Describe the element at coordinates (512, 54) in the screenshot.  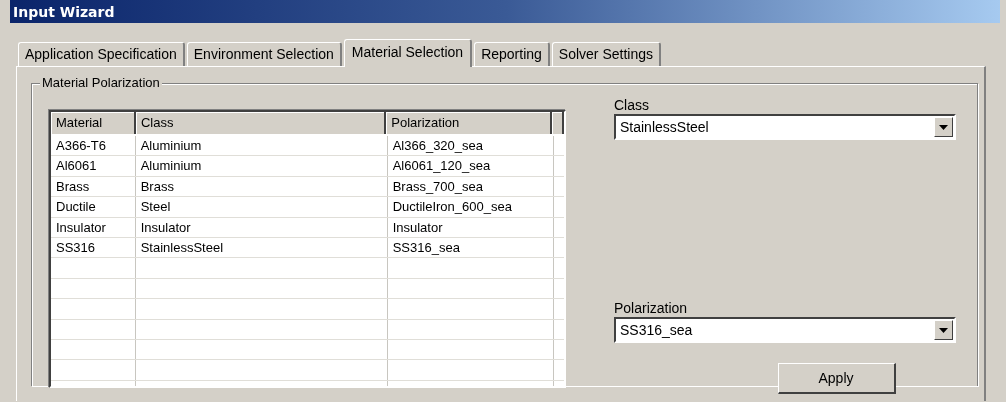
I see `tab: Reporting` at that location.